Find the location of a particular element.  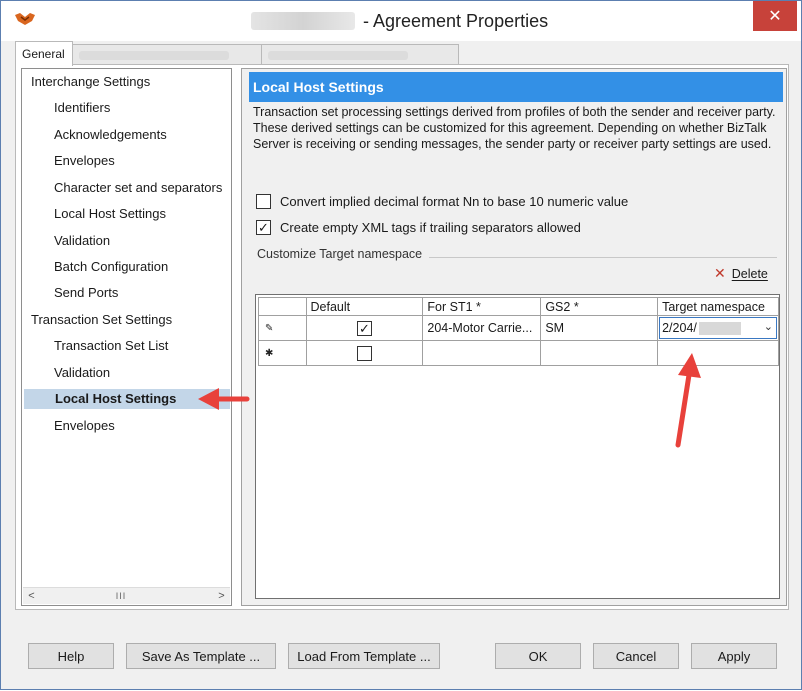

column-header-target-namespace: Target namespace is located at coordinates (718, 306).